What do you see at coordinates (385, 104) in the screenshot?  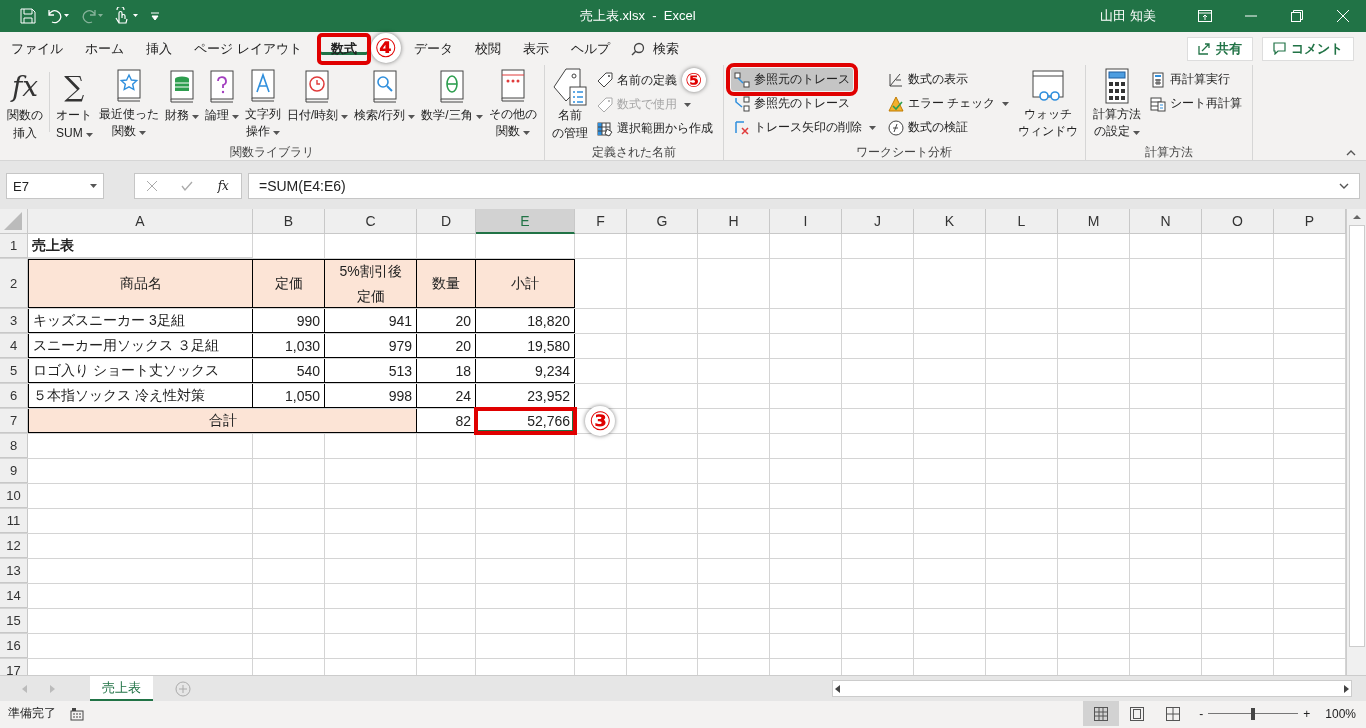 I see `ribbon-button: 検索/行列` at bounding box center [385, 104].